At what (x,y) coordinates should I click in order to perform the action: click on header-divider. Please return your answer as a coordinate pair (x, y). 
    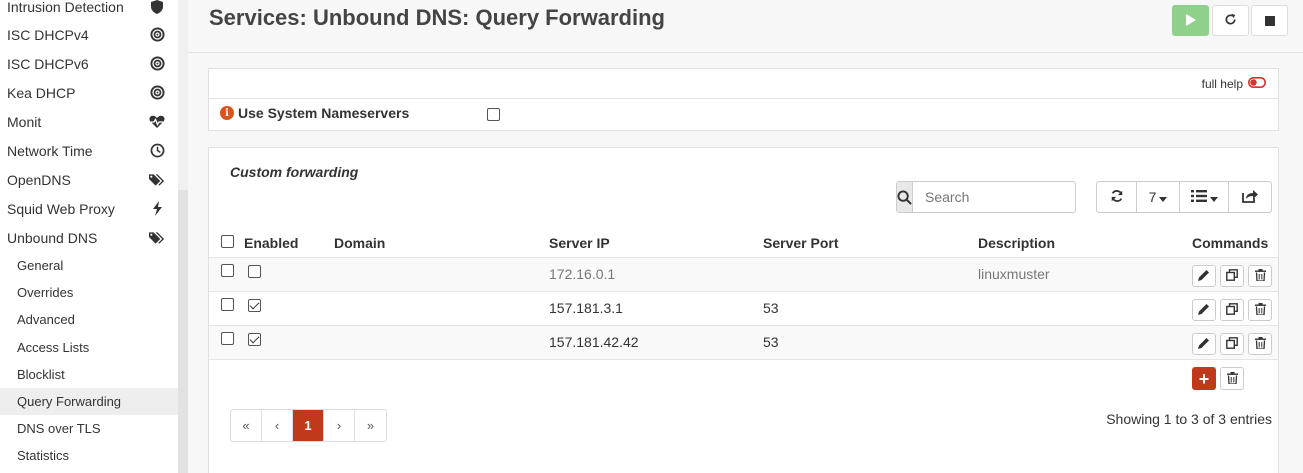
    Looking at the image, I should click on (745, 52).